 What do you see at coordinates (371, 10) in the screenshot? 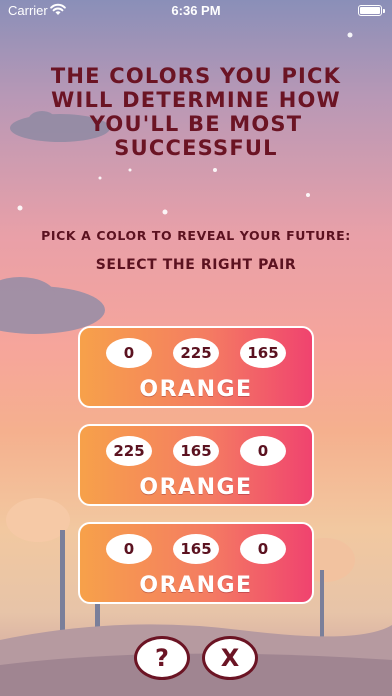
I see `battery-icon` at bounding box center [371, 10].